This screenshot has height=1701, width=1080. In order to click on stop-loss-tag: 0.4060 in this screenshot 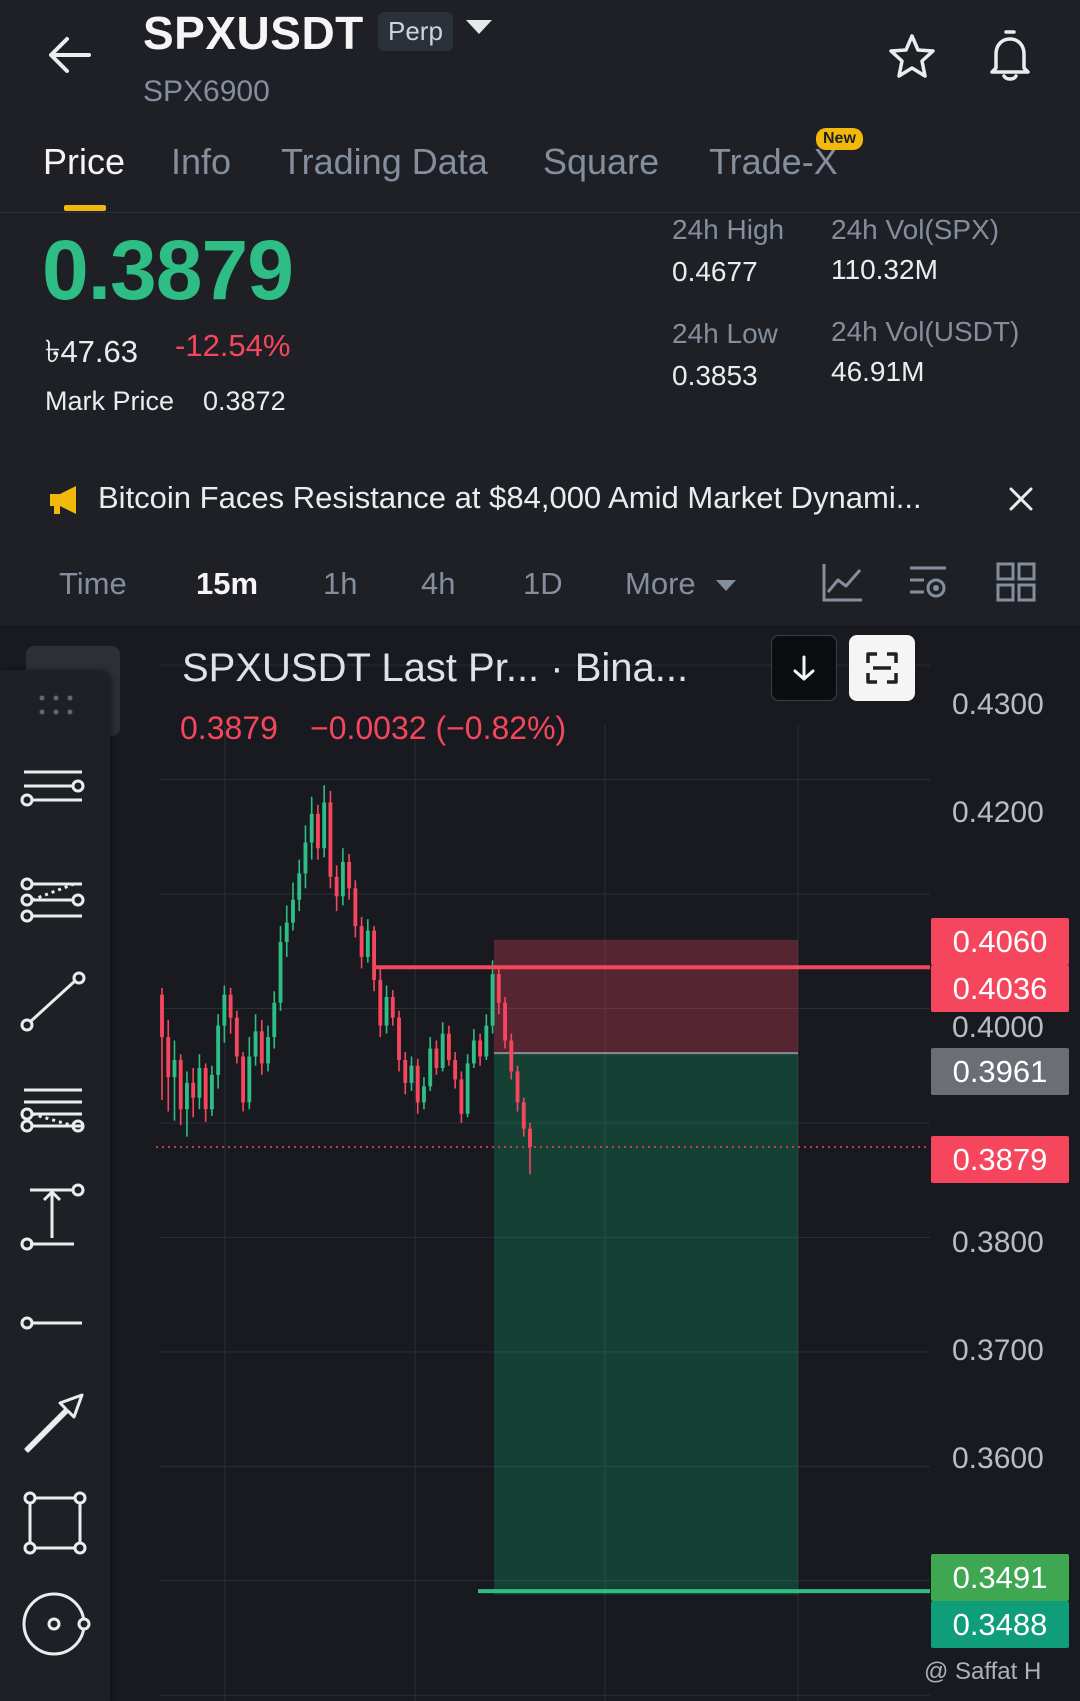, I will do `click(1000, 941)`.